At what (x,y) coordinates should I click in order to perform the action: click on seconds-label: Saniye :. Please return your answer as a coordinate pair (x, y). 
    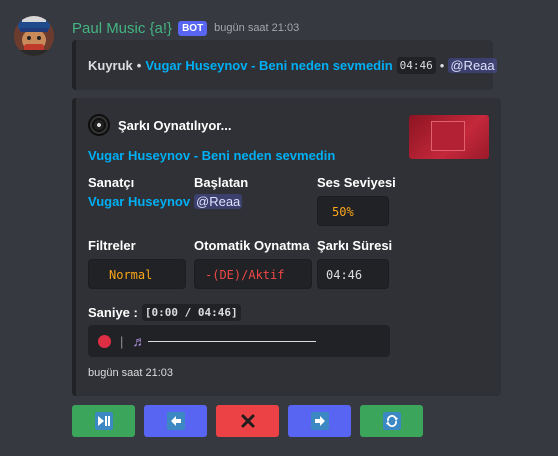
    Looking at the image, I should click on (113, 312).